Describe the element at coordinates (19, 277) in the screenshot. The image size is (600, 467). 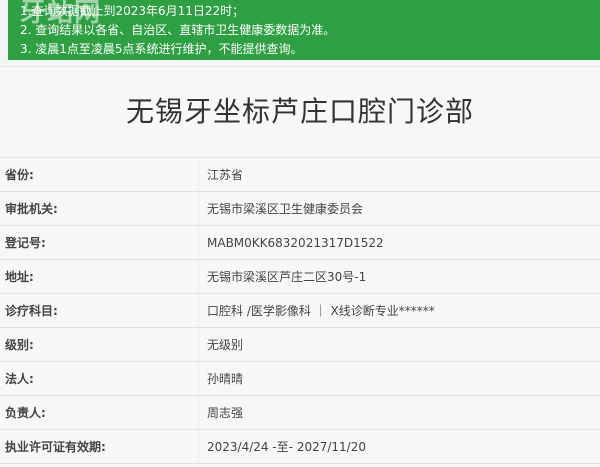
I see `detail-label: 地址:` at that location.